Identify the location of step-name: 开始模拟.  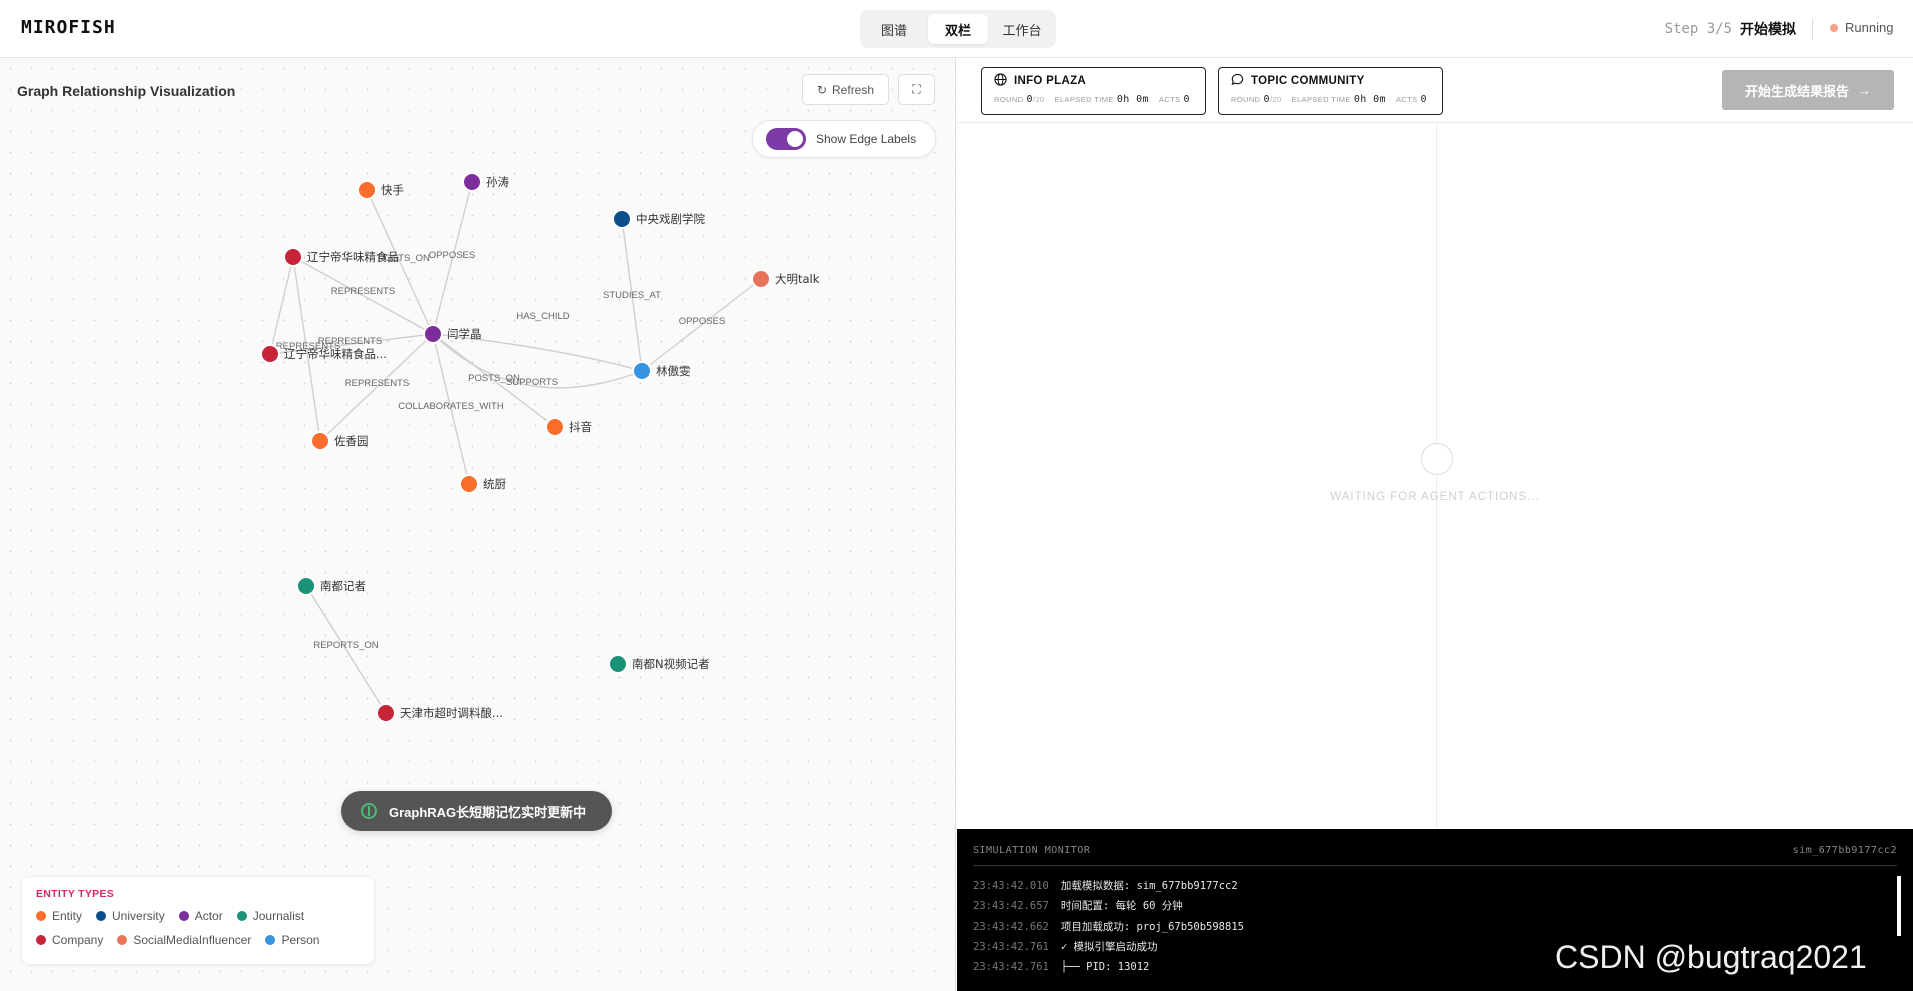
(1768, 29).